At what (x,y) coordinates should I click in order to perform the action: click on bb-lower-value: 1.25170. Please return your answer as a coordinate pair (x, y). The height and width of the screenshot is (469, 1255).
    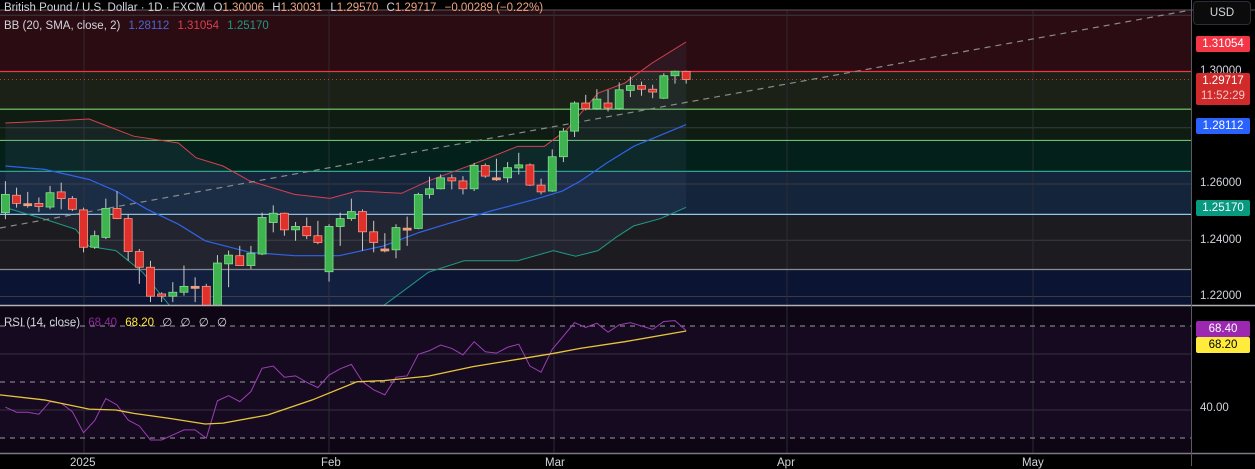
    Looking at the image, I should click on (248, 26).